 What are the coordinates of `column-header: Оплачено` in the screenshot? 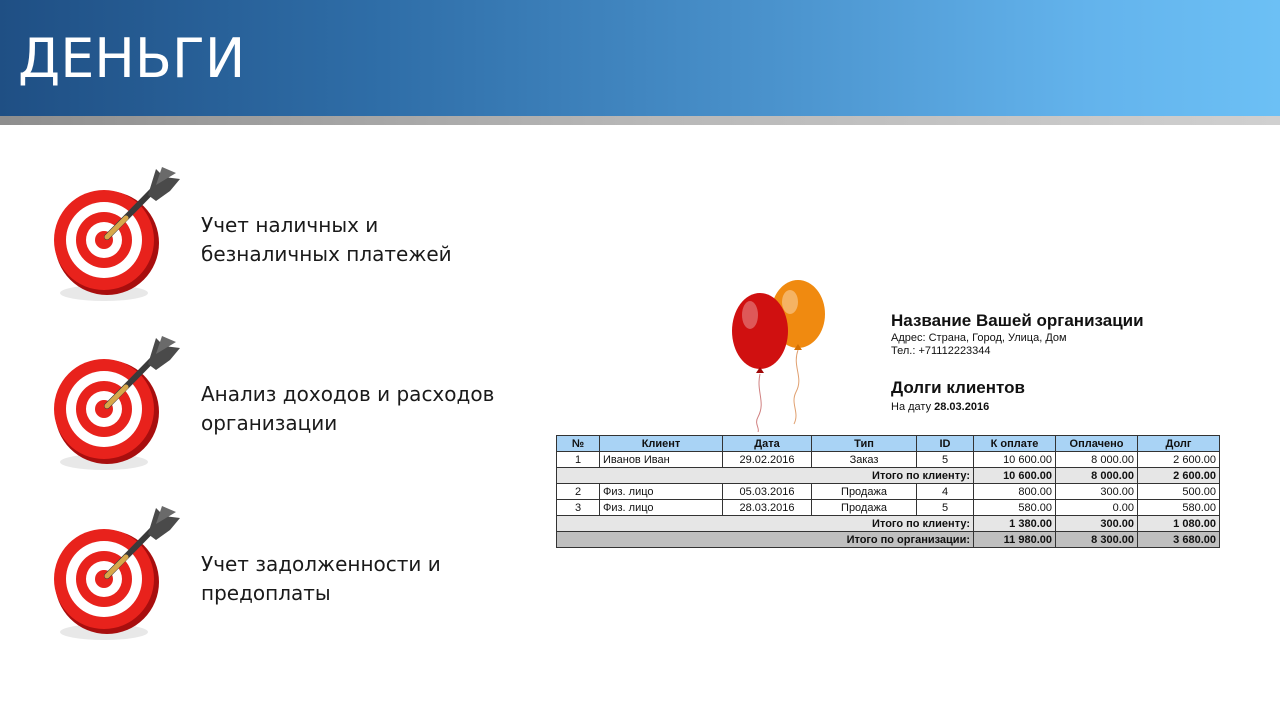 It's located at (1096, 443).